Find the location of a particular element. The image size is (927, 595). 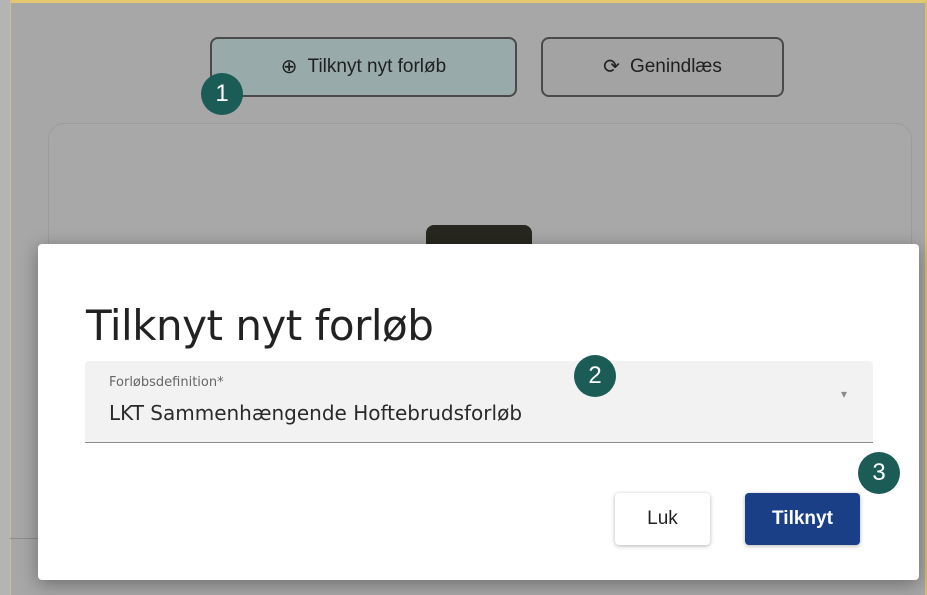

close-button: Luk is located at coordinates (662, 519).